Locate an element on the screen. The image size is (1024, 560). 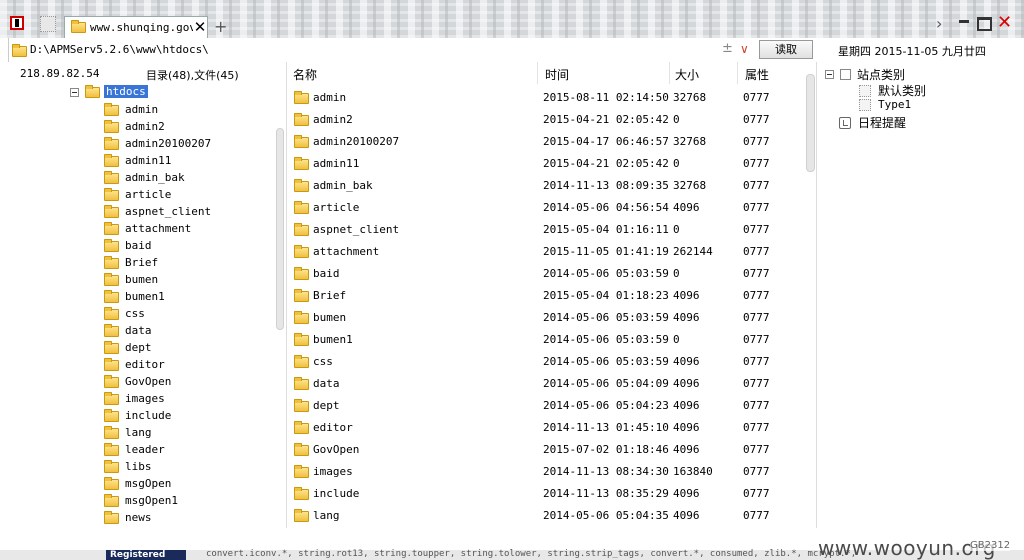
header-name: 名称 is located at coordinates (305, 74).